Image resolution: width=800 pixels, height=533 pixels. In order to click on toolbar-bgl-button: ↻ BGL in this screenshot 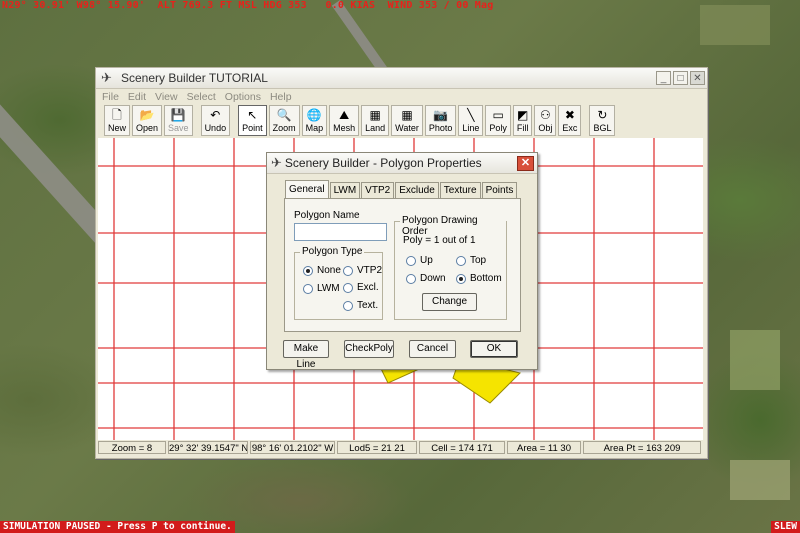, I will do `click(602, 120)`.